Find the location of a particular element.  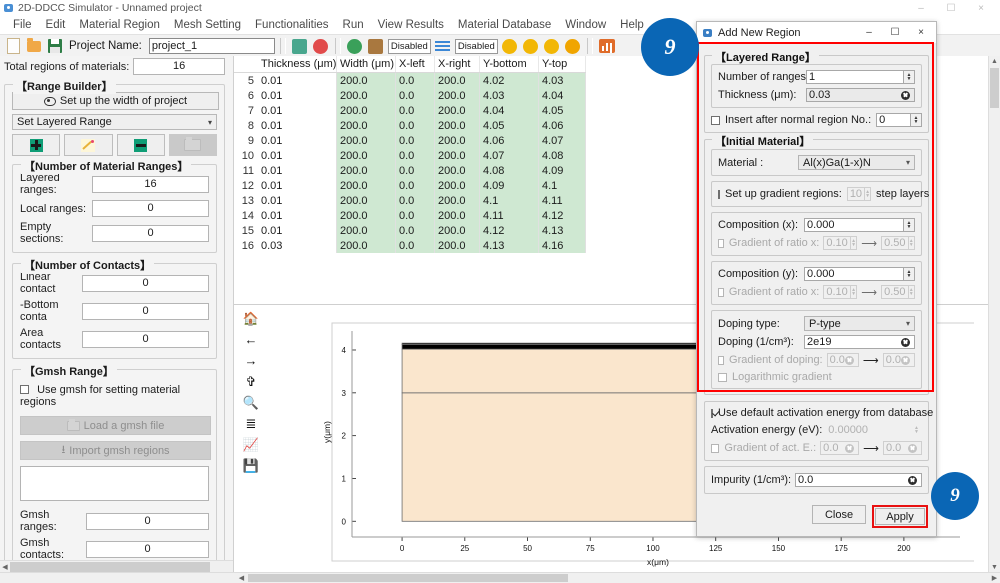

bottom-contact-value: 0 is located at coordinates (145, 311).